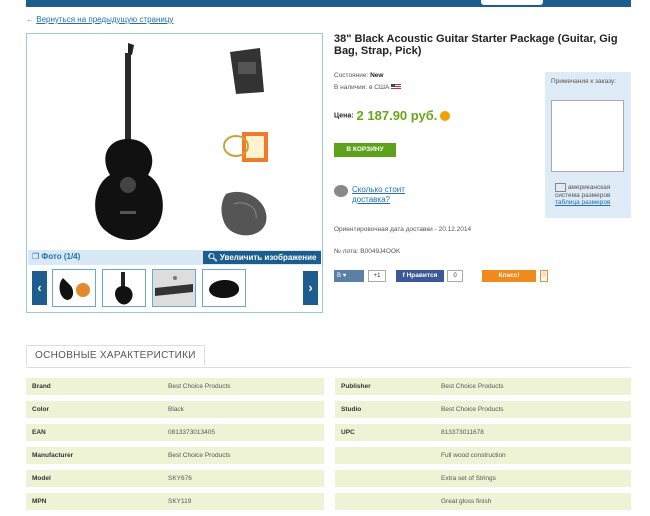 The width and height of the screenshot is (650, 516). Describe the element at coordinates (104, 19) in the screenshot. I see `back-link: Вернуться на предыдущую страницу` at that location.